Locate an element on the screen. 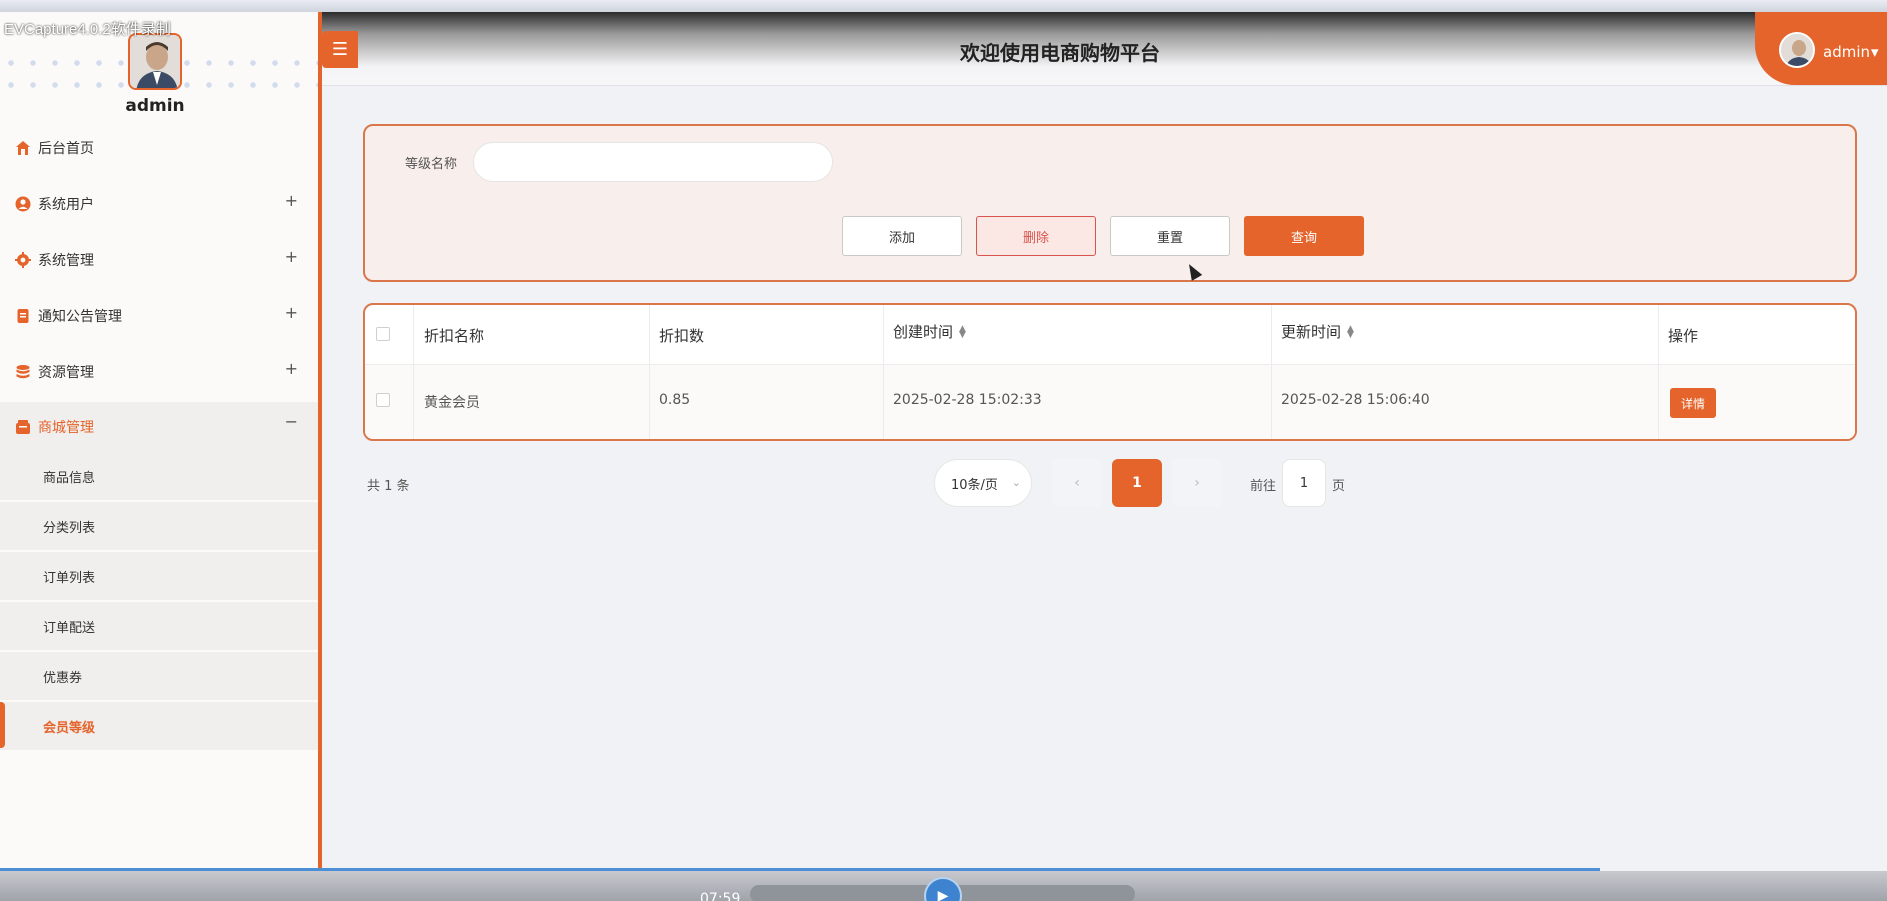 The image size is (1887, 901). sidebar-item-resource-management: 资源管理 + is located at coordinates (159, 372).